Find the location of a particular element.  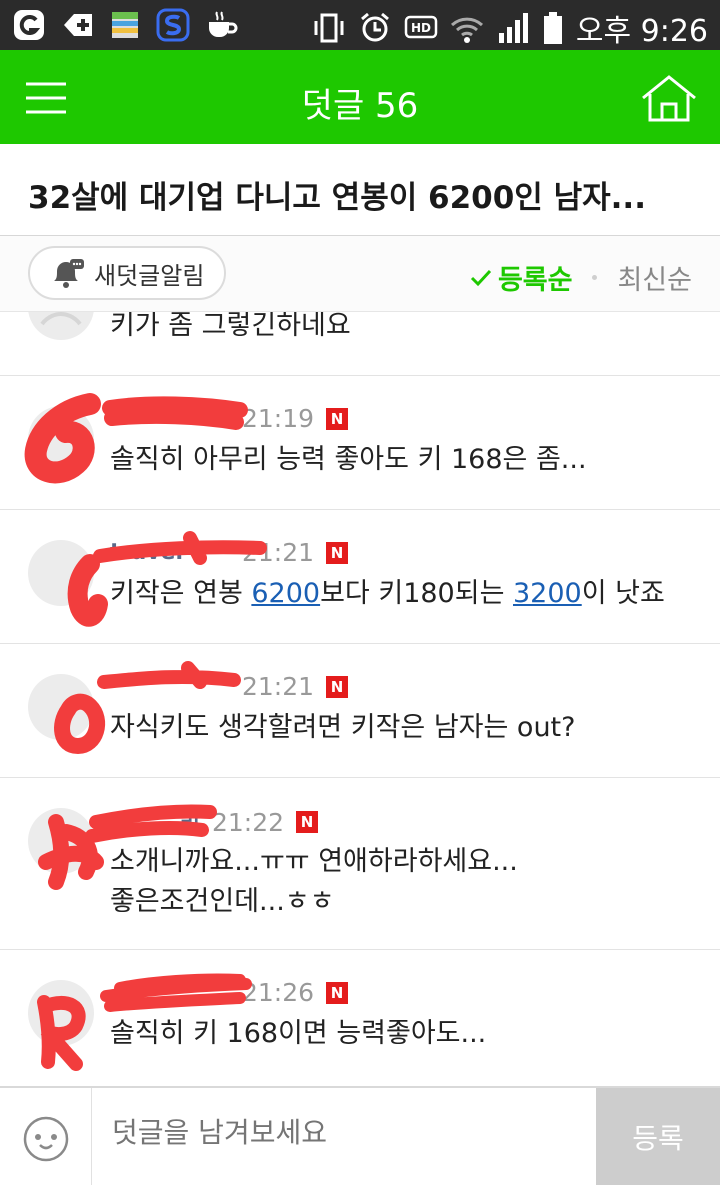

comment-text-part: 보다 키180되는 is located at coordinates (416, 593).